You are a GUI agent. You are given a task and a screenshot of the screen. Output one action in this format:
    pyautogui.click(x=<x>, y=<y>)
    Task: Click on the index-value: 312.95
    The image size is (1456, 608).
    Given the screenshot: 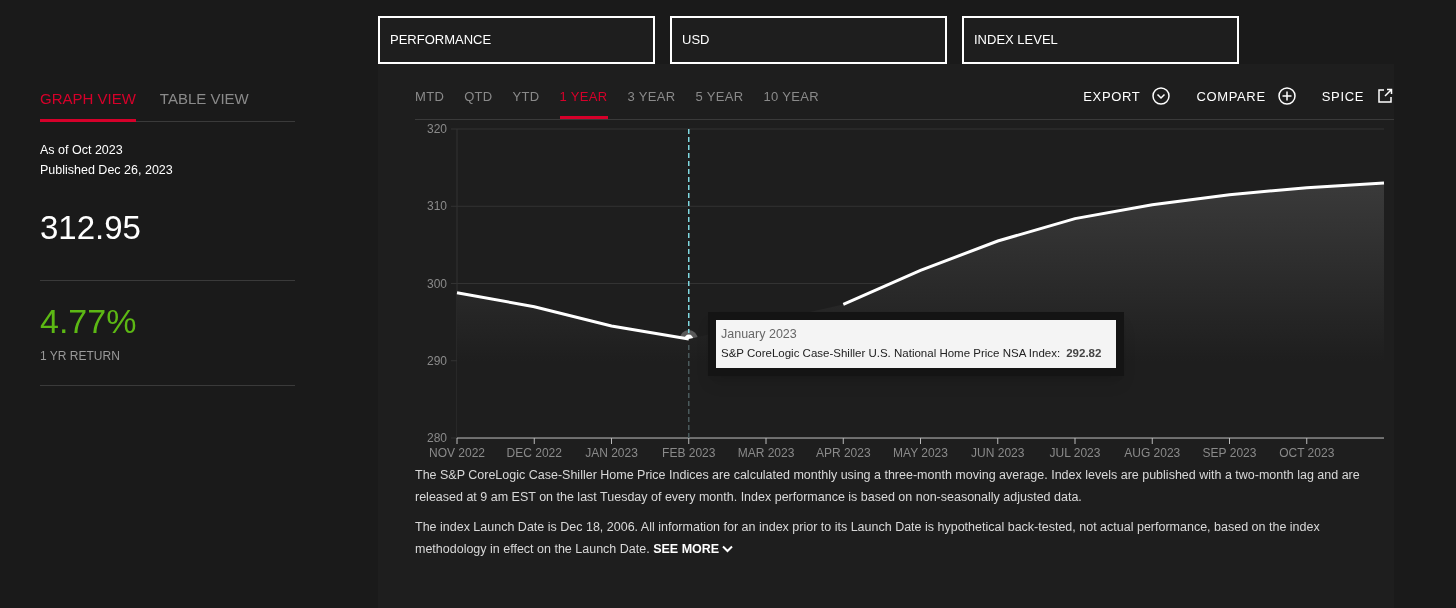 What is the action you would take?
    pyautogui.click(x=91, y=227)
    